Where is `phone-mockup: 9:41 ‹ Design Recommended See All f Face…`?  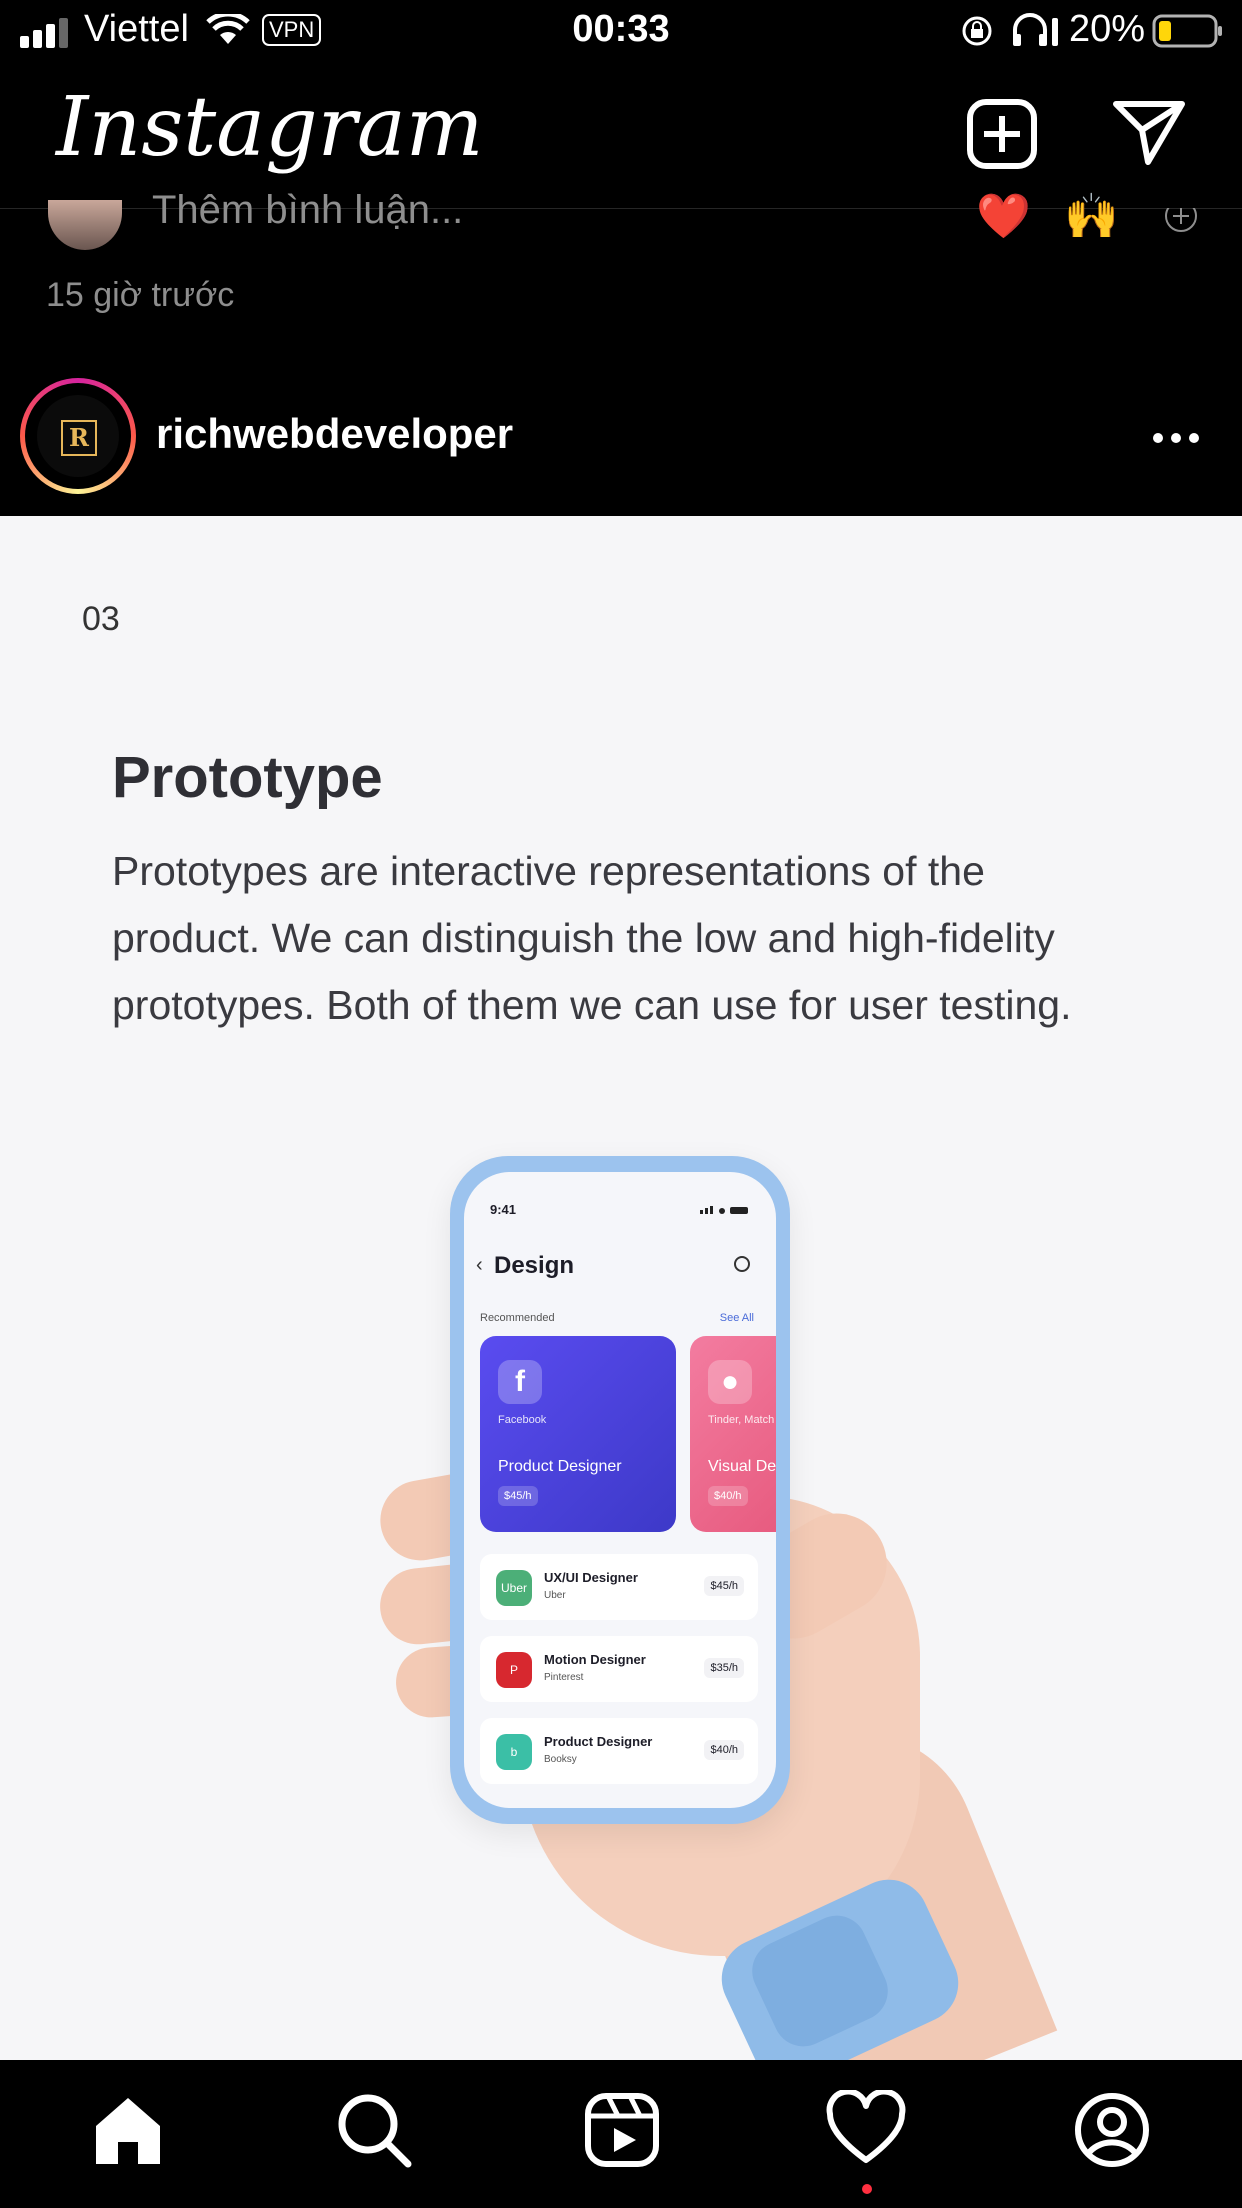
phone-mockup: 9:41 ‹ Design Recommended See All f Face… is located at coordinates (620, 1490).